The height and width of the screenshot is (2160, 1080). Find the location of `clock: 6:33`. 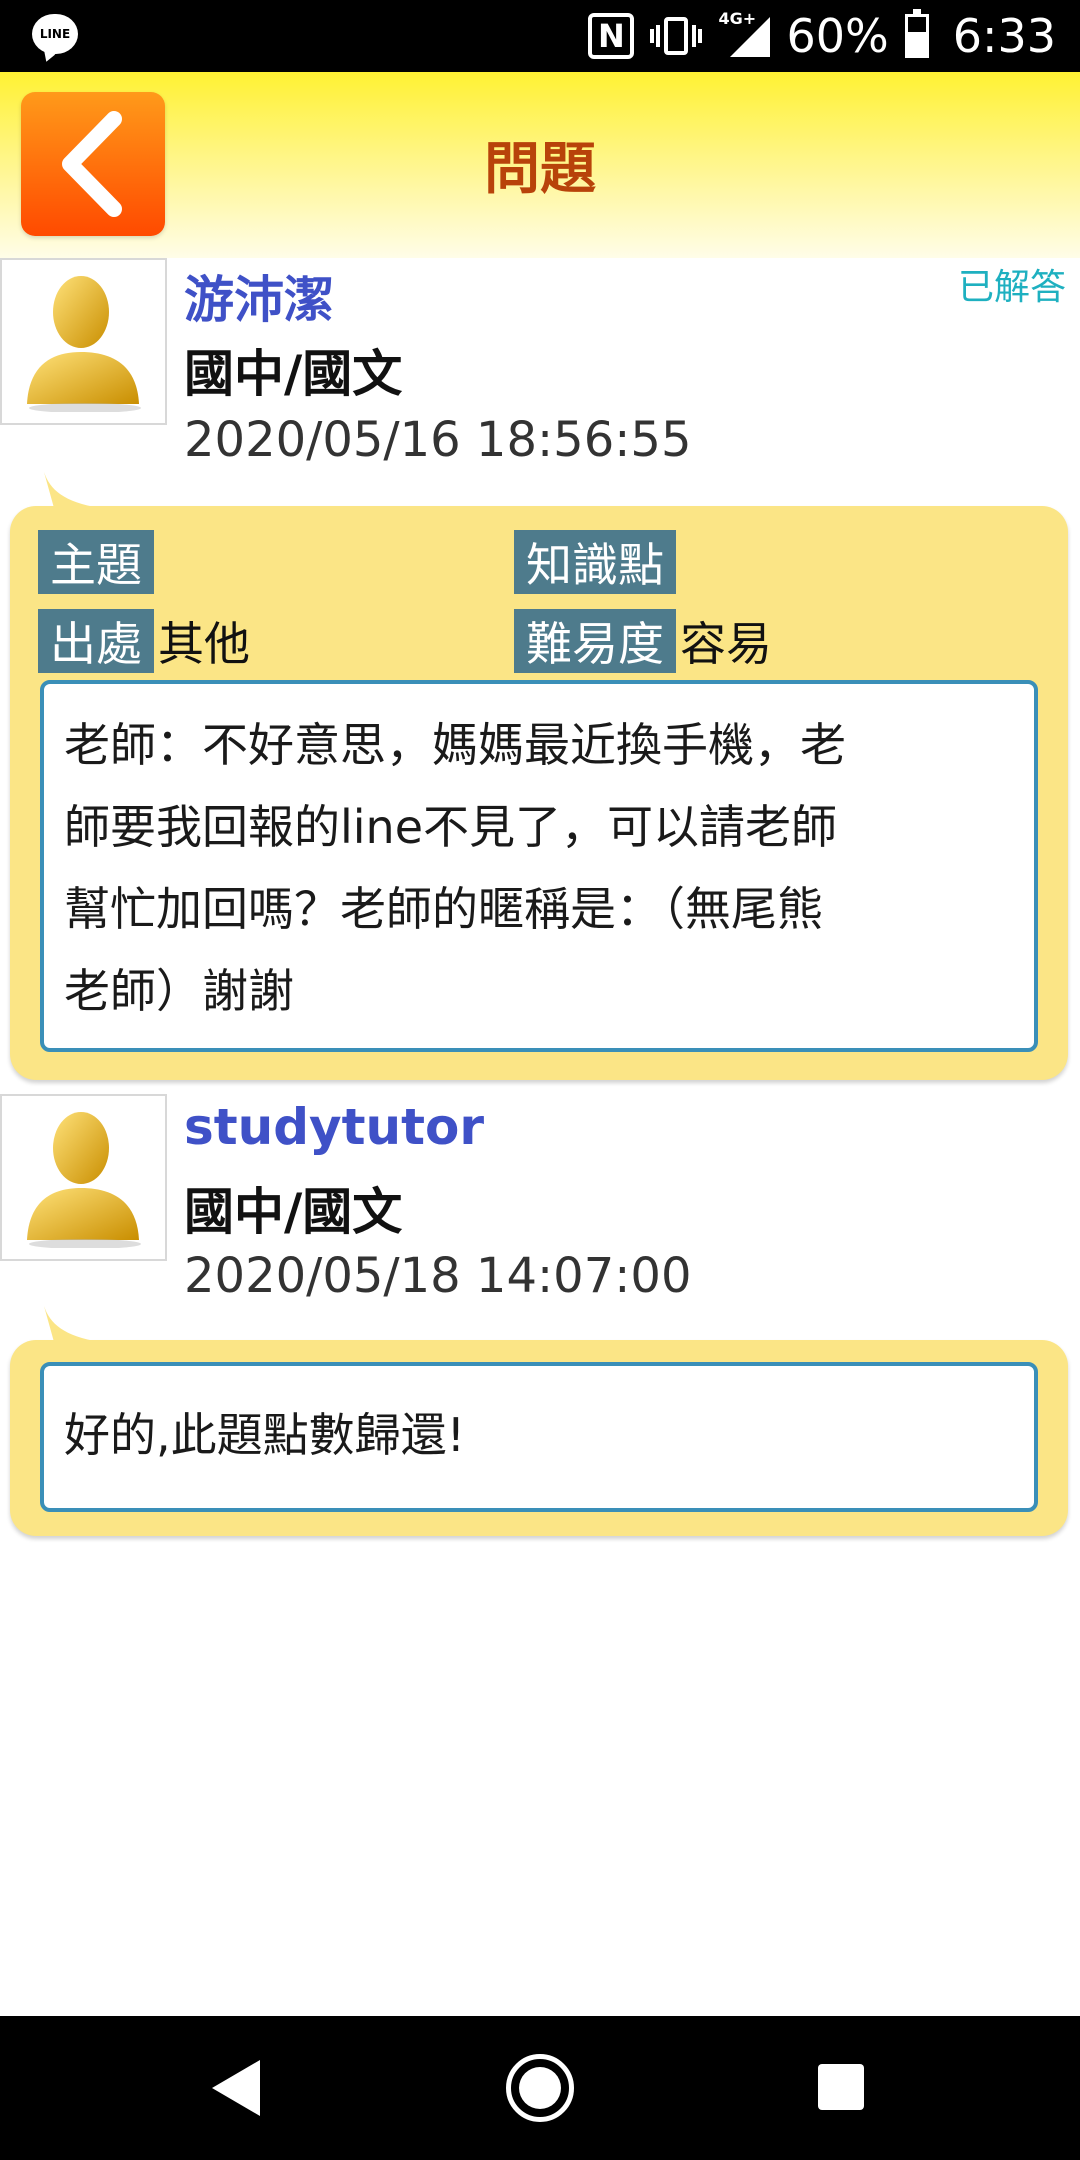

clock: 6:33 is located at coordinates (1004, 36).